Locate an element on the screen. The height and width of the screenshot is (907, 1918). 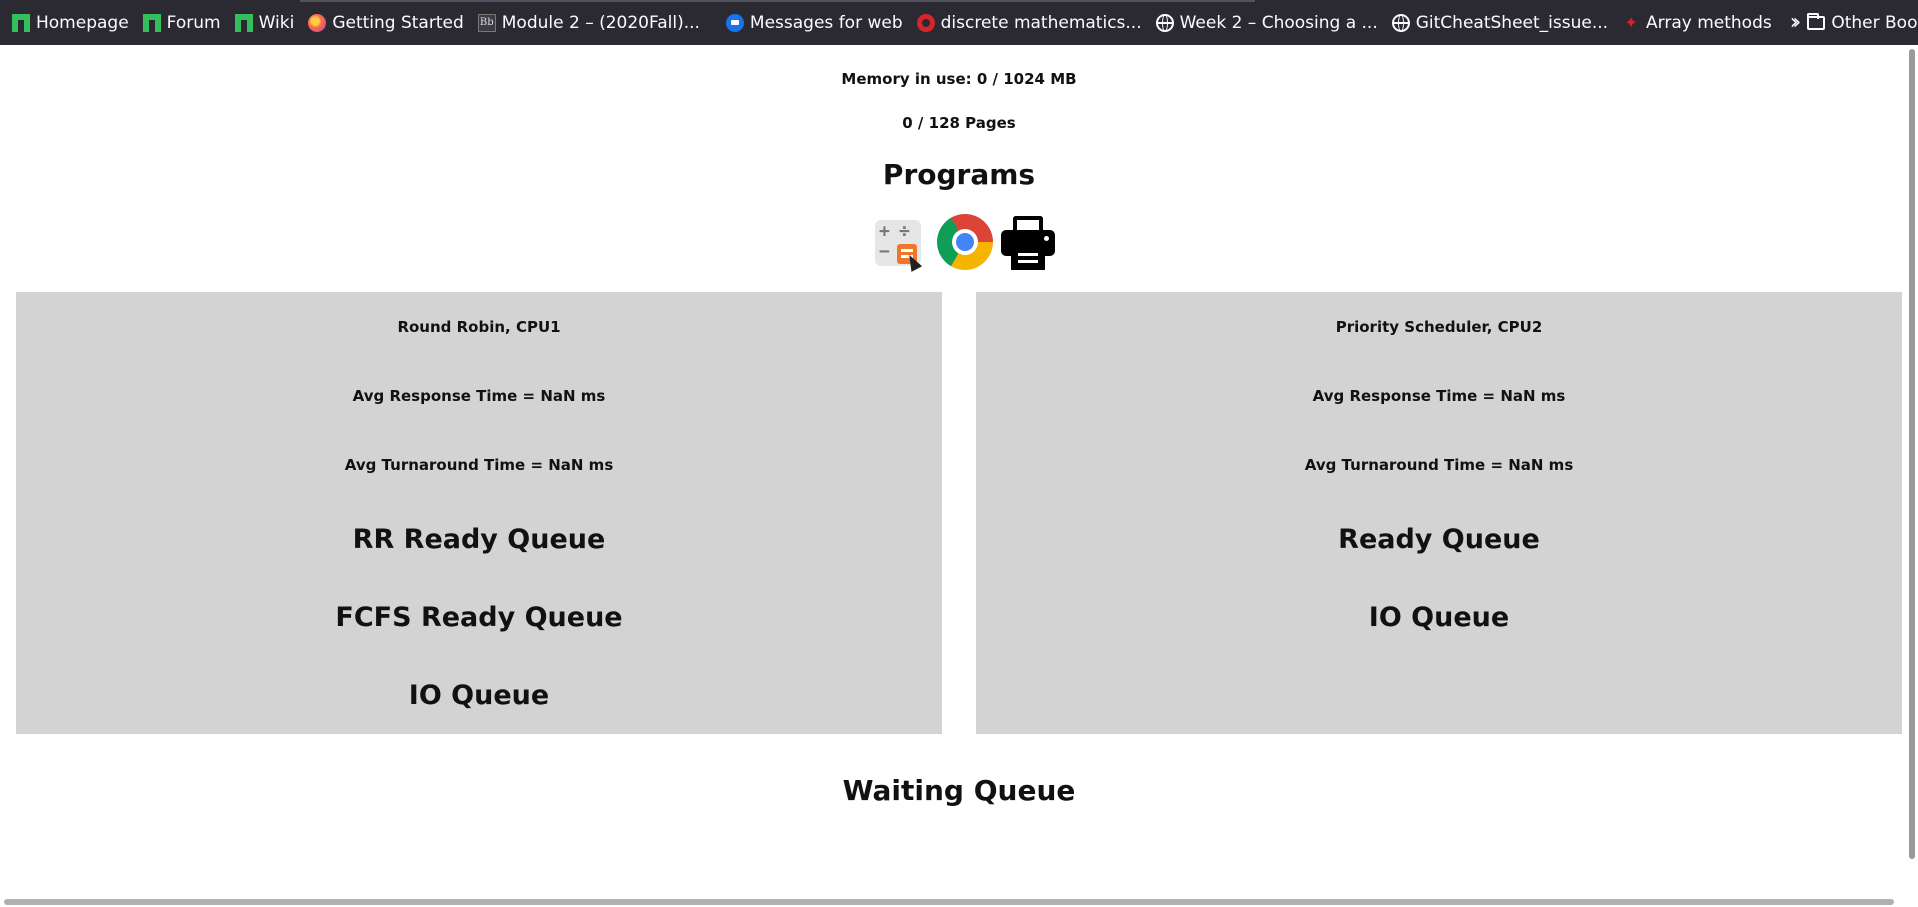
bookmark-label: Forum is located at coordinates (193, 22).